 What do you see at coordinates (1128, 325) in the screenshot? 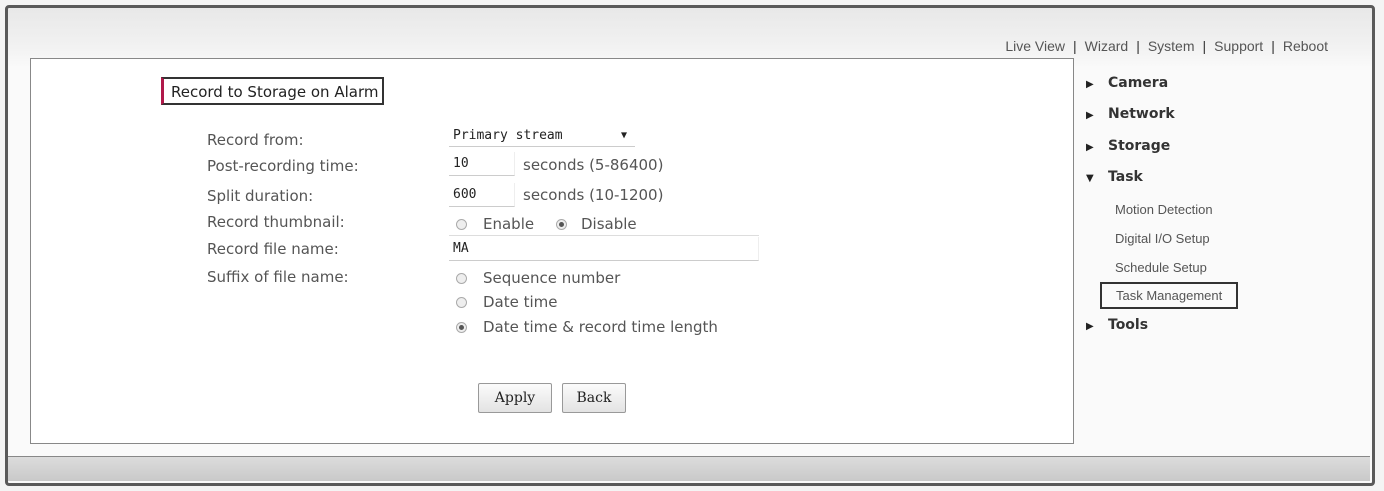
I see `sidebar-item-label: Tools` at bounding box center [1128, 325].